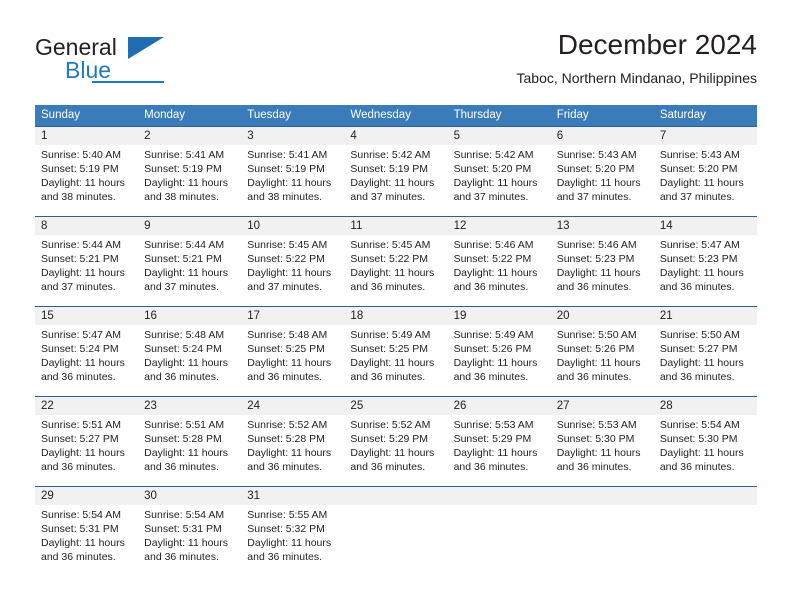  What do you see at coordinates (499, 136) in the screenshot?
I see `day-number: 5` at bounding box center [499, 136].